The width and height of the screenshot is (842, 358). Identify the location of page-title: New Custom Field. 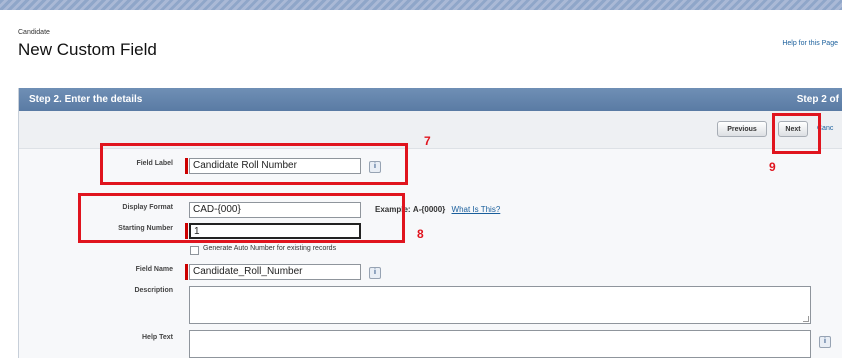
(87, 49).